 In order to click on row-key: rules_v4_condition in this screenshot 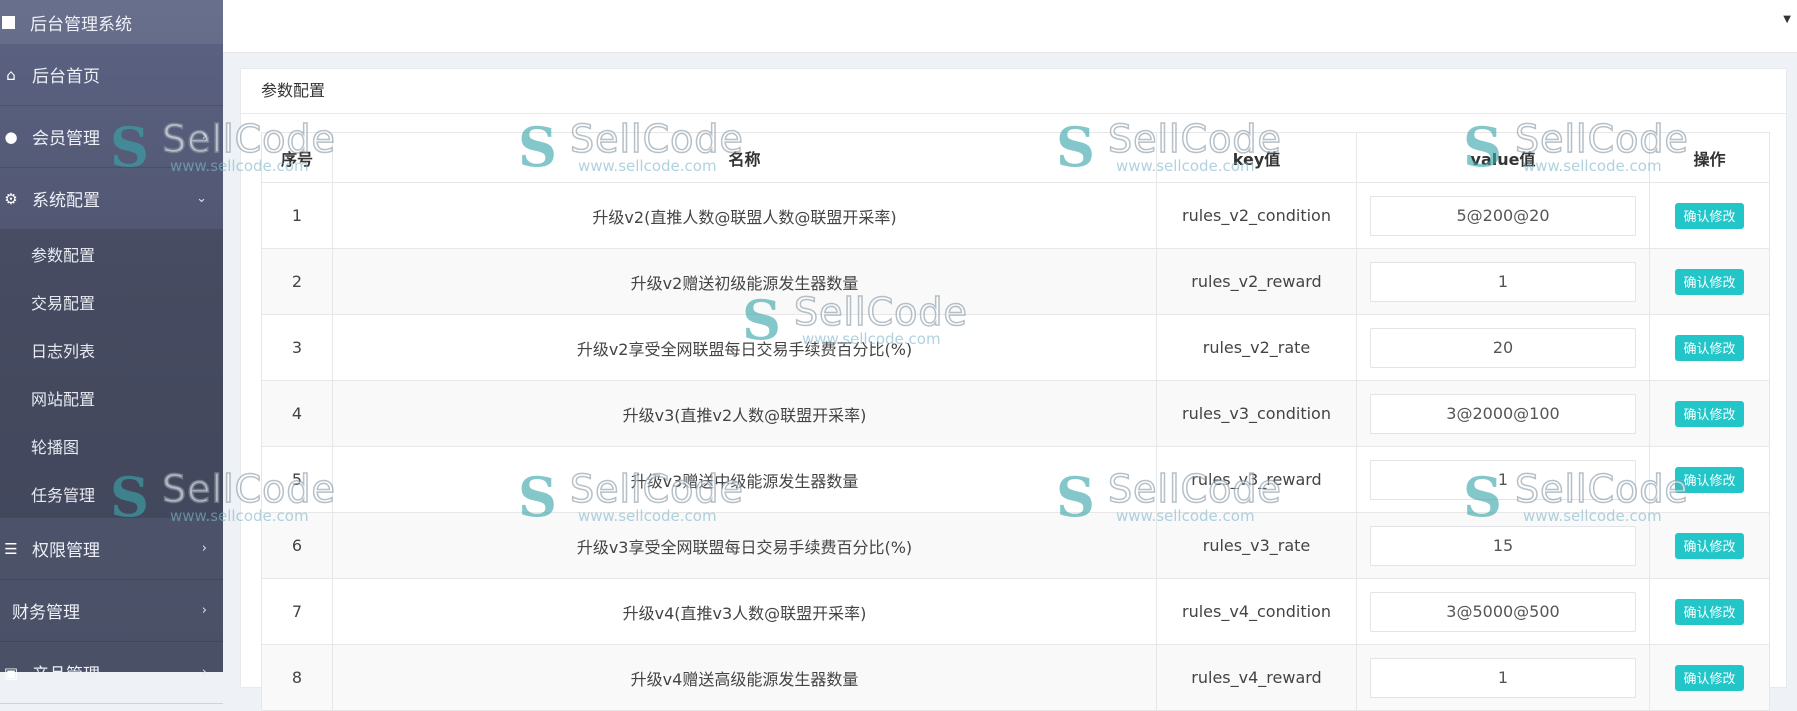, I will do `click(1256, 611)`.